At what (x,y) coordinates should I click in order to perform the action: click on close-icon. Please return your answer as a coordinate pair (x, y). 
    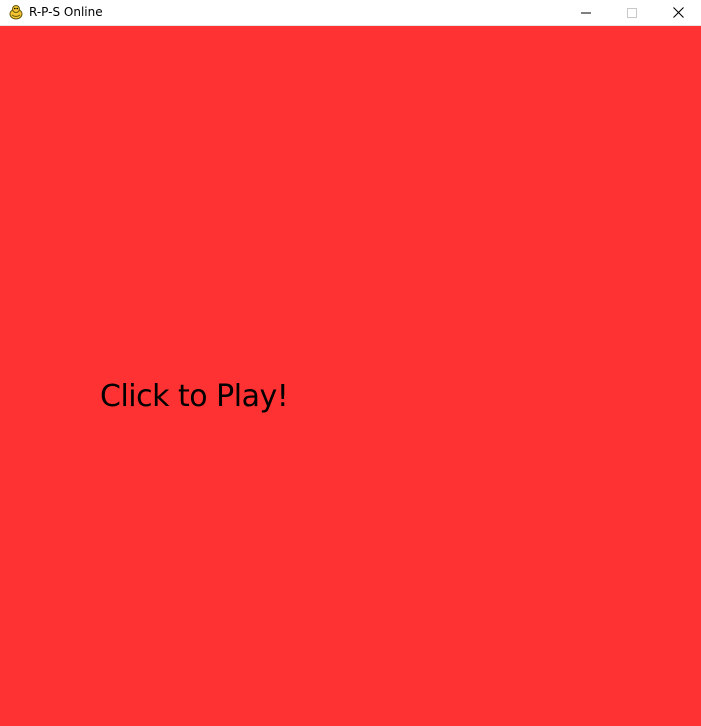
    Looking at the image, I should click on (678, 12).